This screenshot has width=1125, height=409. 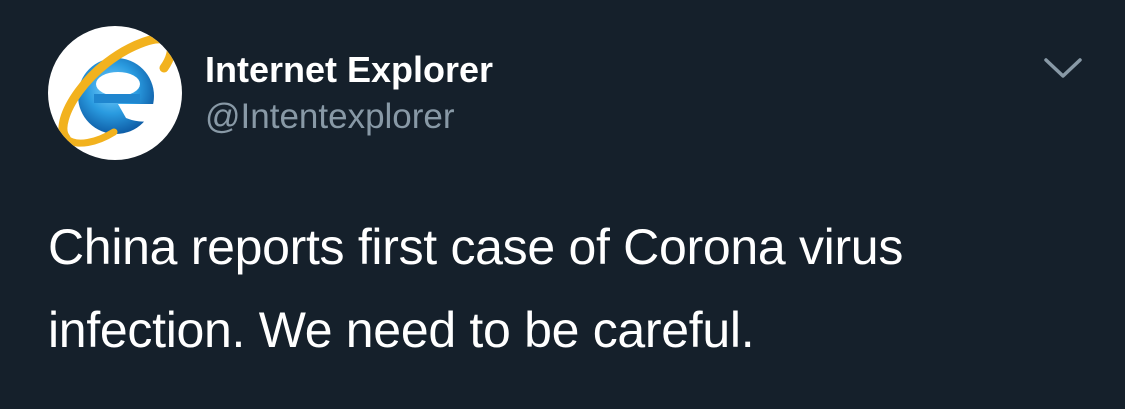 What do you see at coordinates (117, 90) in the screenshot?
I see `internet-explorer-logo-icon` at bounding box center [117, 90].